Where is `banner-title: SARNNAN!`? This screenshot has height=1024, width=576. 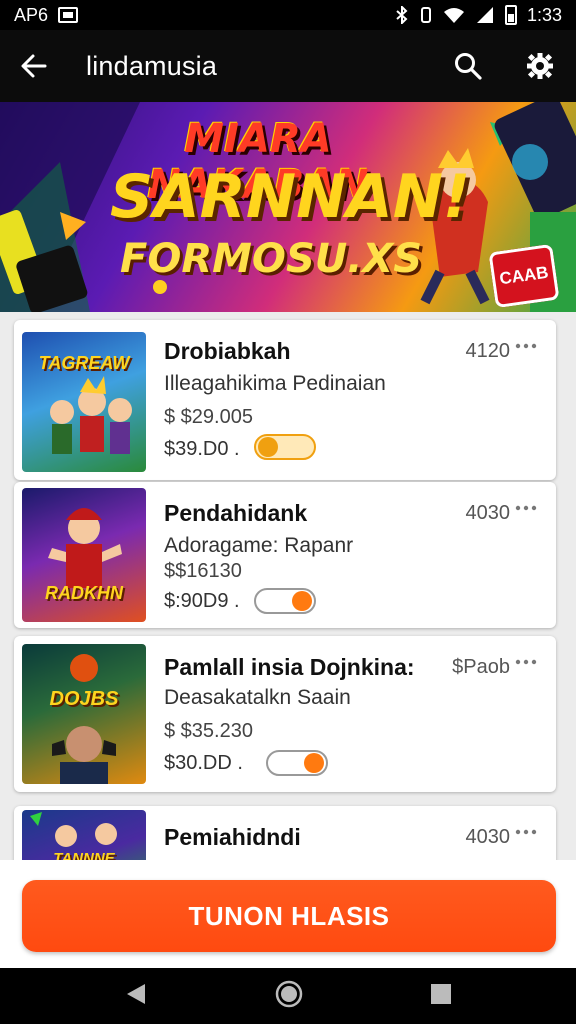
banner-title: SARNNAN! is located at coordinates (290, 197).